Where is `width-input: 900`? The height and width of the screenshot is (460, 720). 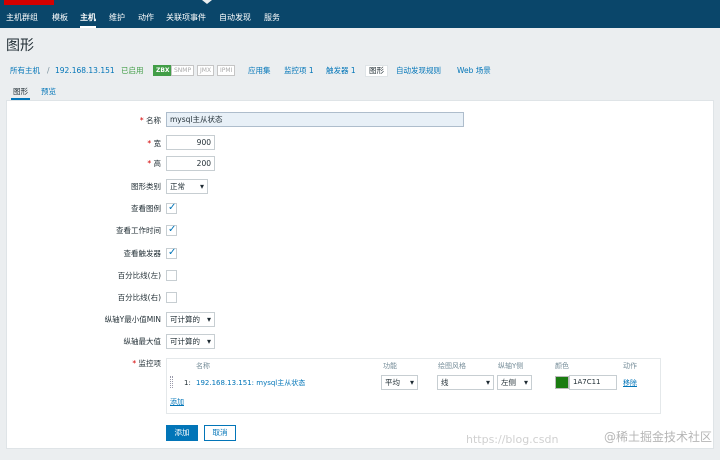
width-input: 900 is located at coordinates (190, 142).